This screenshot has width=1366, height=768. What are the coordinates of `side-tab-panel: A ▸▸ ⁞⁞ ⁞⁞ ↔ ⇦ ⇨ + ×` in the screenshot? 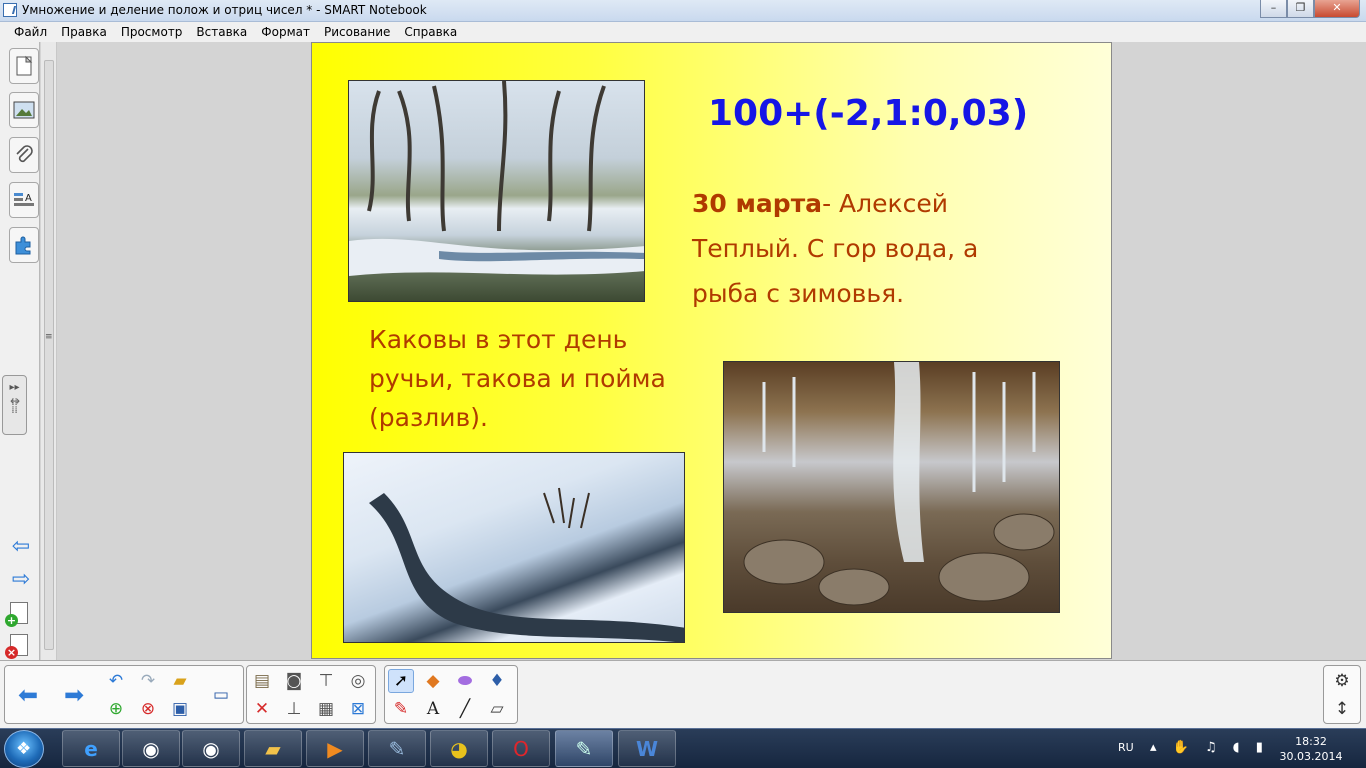 It's located at (20, 351).